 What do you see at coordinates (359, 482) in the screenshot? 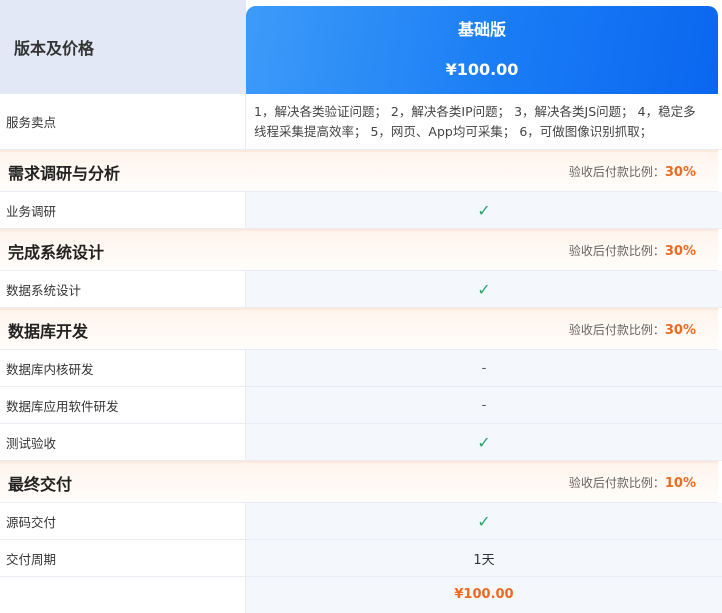
I see `section-header: 最终交付 验收后付款比例：10%` at bounding box center [359, 482].